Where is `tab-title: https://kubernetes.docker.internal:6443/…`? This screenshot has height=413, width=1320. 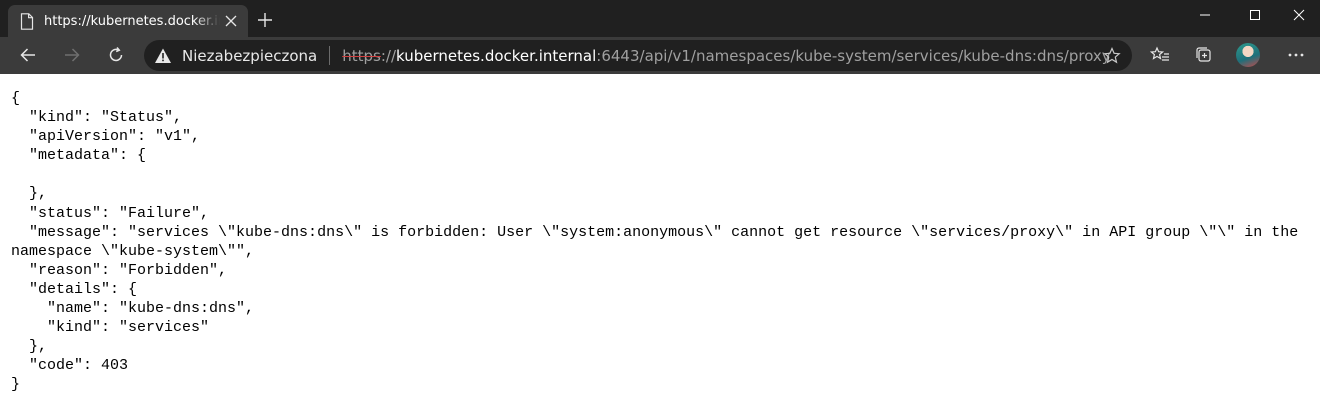
tab-title: https://kubernetes.docker.internal:6443/… is located at coordinates (132, 21).